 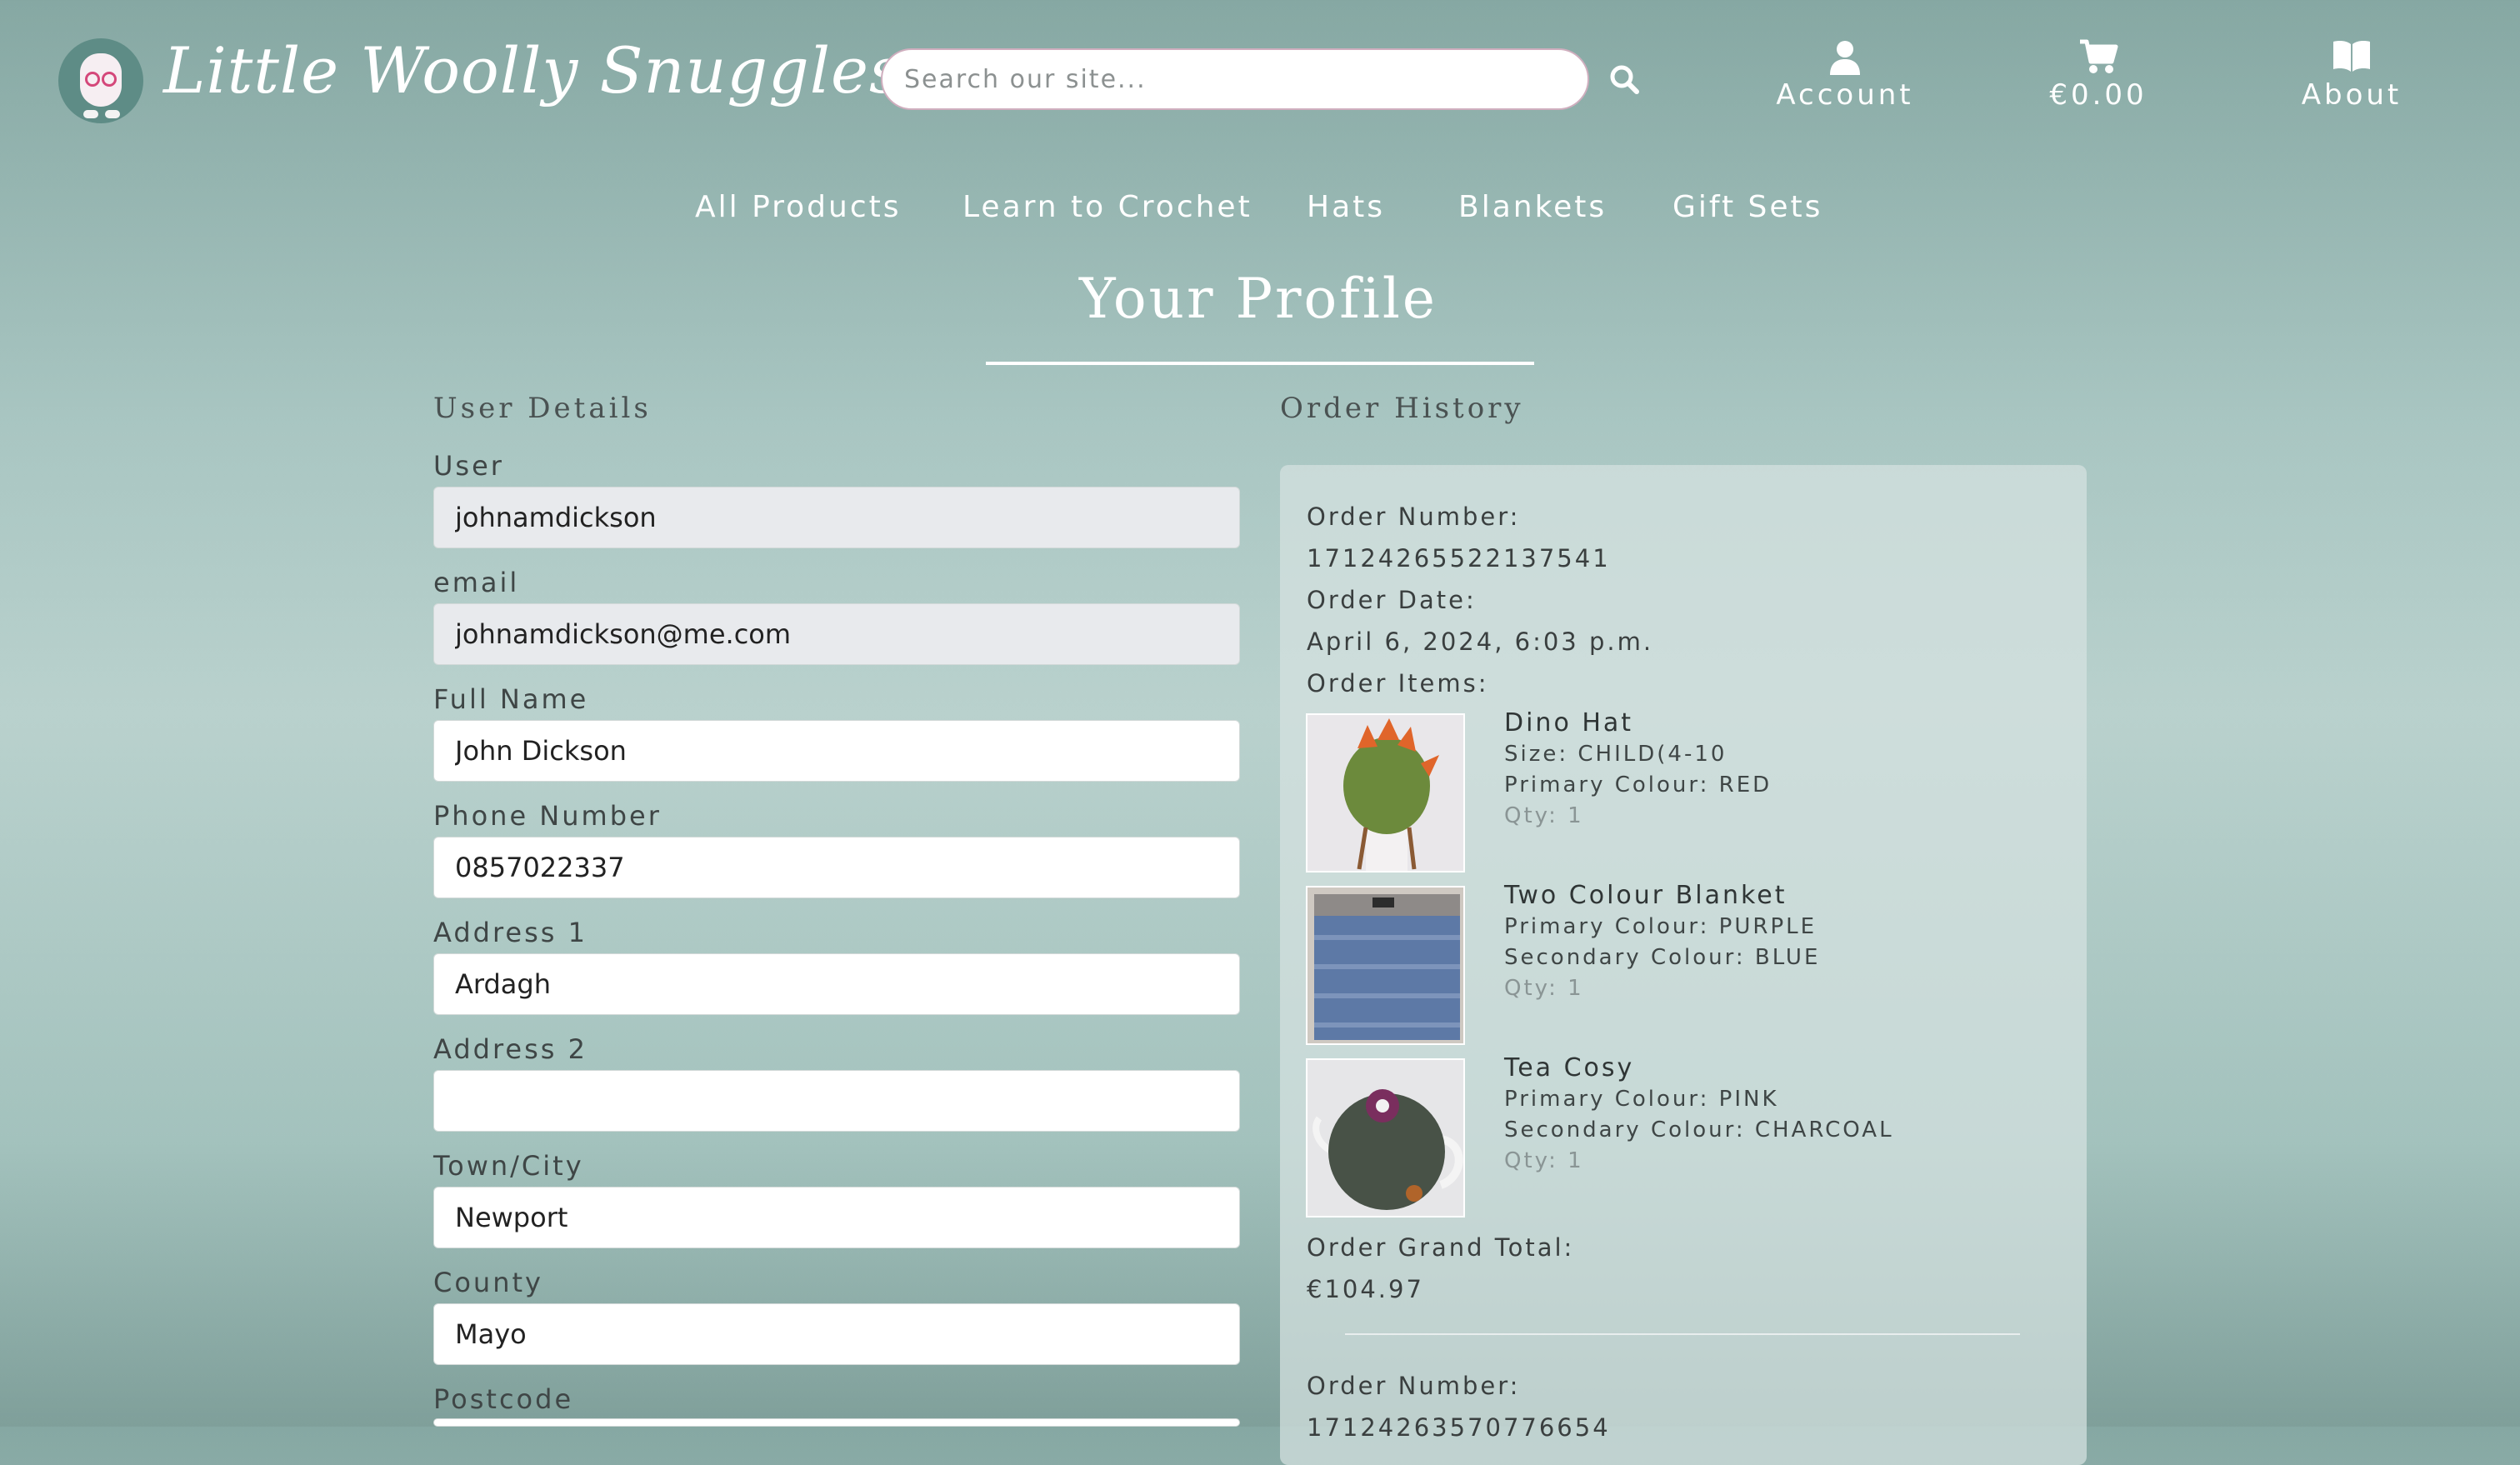 What do you see at coordinates (547, 816) in the screenshot?
I see `phone-label: Phone Number` at bounding box center [547, 816].